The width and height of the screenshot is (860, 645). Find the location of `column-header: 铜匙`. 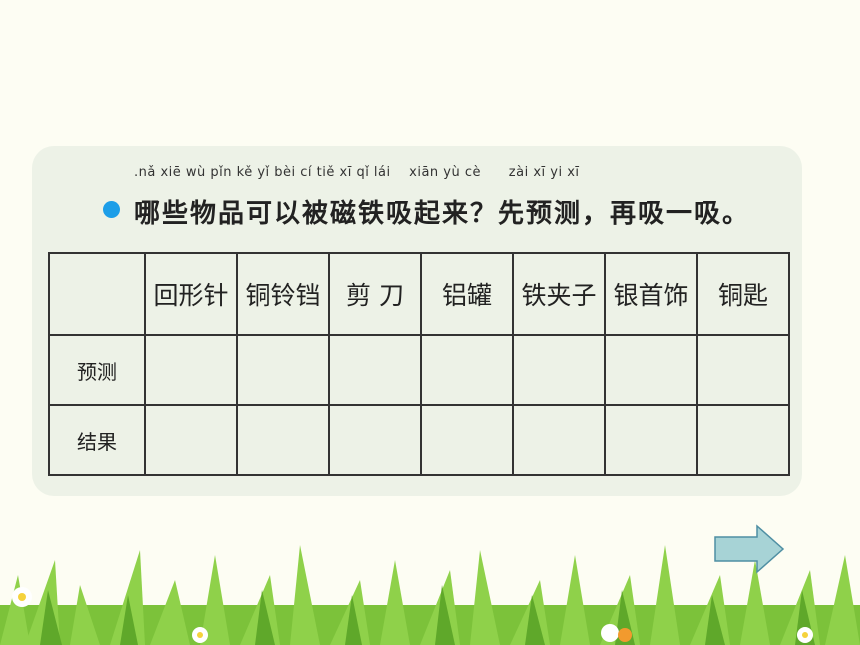

column-header: 铜匙 is located at coordinates (743, 294).